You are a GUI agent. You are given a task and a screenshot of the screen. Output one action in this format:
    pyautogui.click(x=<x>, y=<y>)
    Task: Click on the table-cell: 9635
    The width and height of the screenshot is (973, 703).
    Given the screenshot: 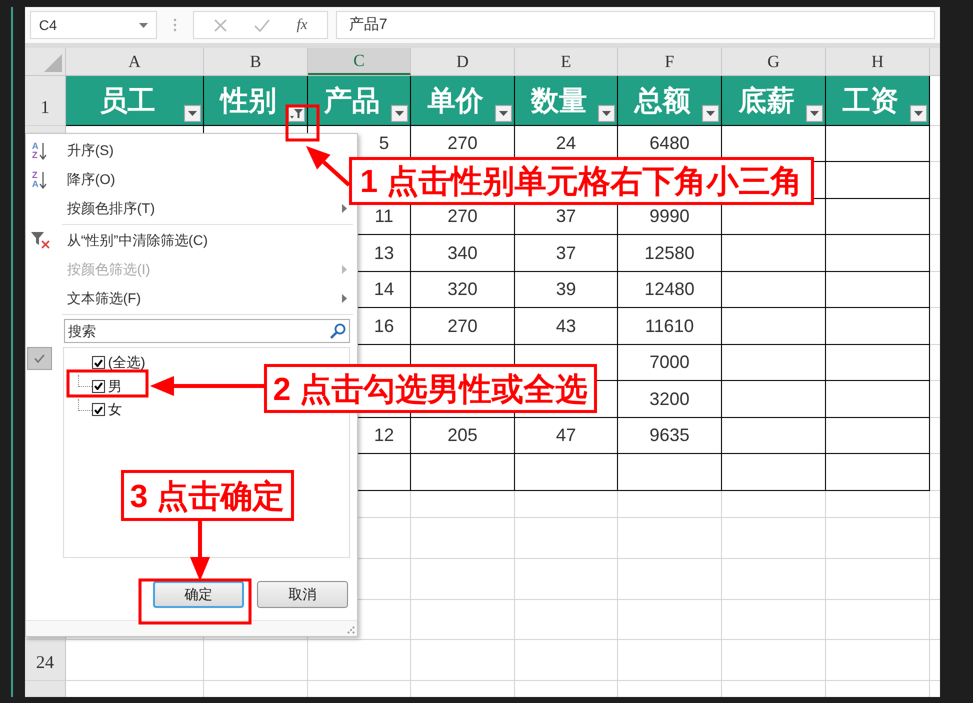 What is the action you would take?
    pyautogui.click(x=670, y=436)
    